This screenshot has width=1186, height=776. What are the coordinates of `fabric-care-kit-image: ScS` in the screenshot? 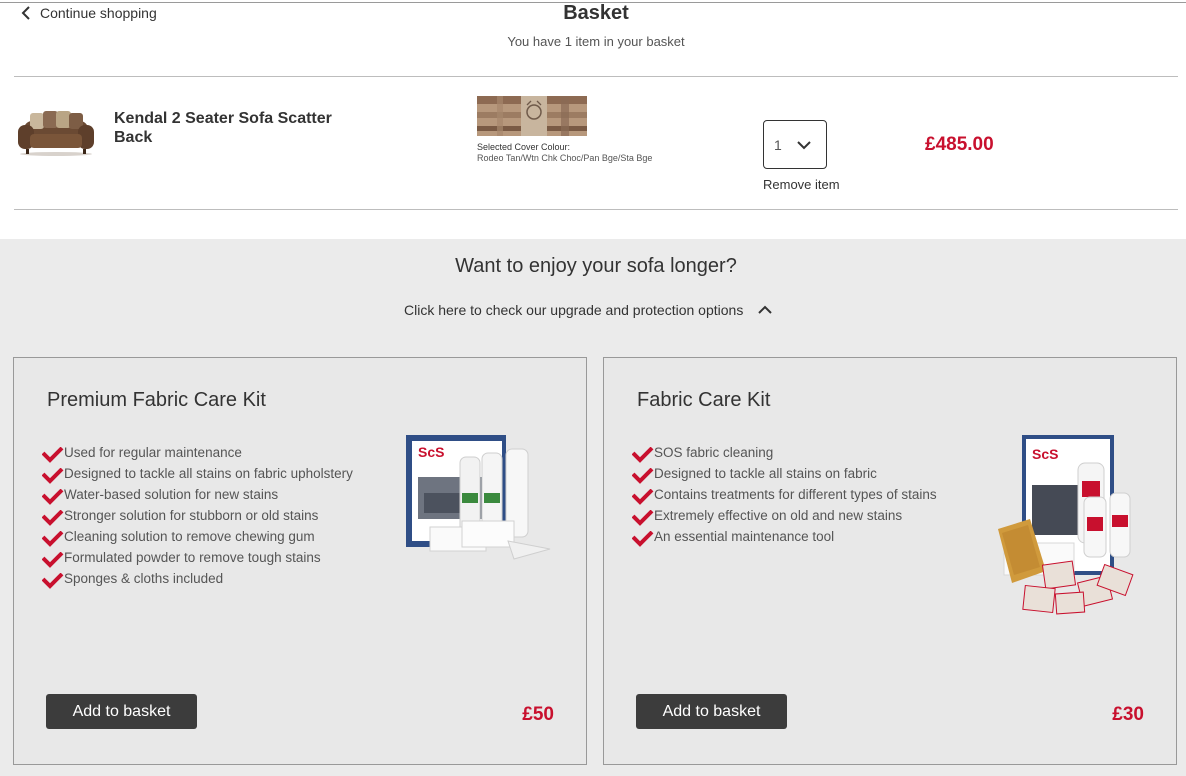 It's located at (1066, 525).